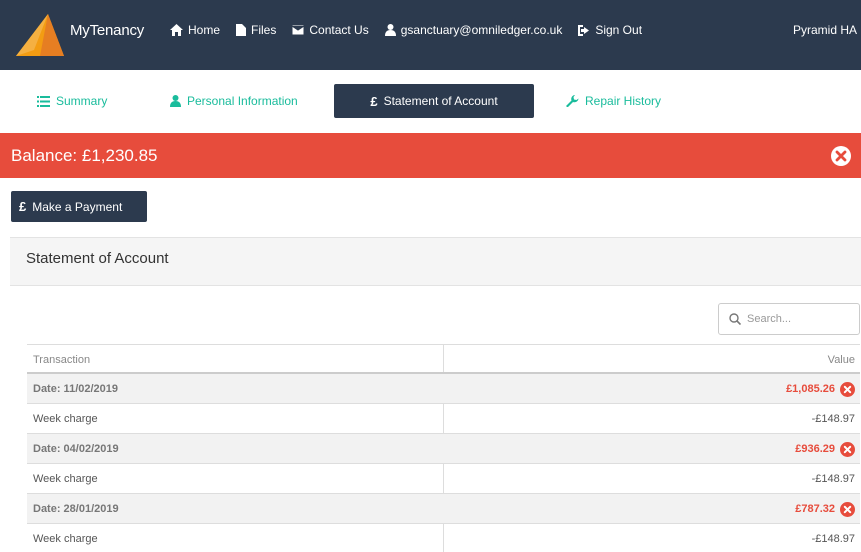  What do you see at coordinates (815, 509) in the screenshot?
I see `running-balance: £787.32` at bounding box center [815, 509].